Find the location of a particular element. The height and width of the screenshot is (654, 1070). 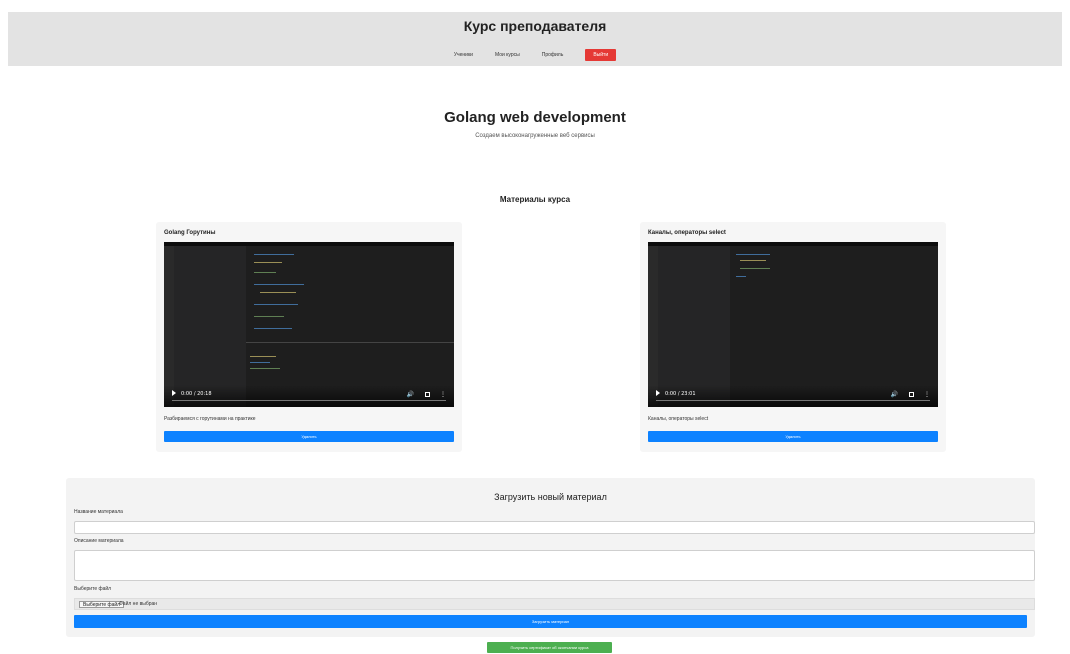

material-description: Разбираемся с горутинами на практике is located at coordinates (210, 419).